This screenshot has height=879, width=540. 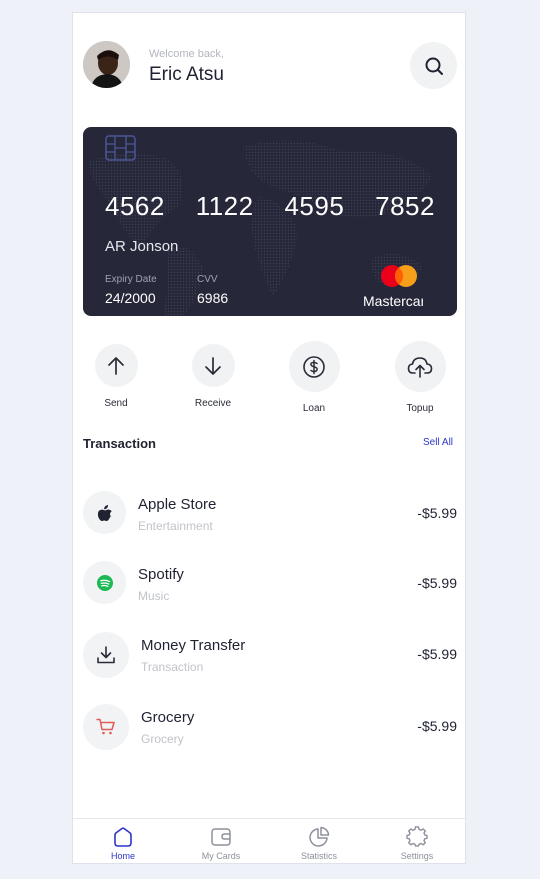 I want to click on send-action: Send, so click(x=116, y=376).